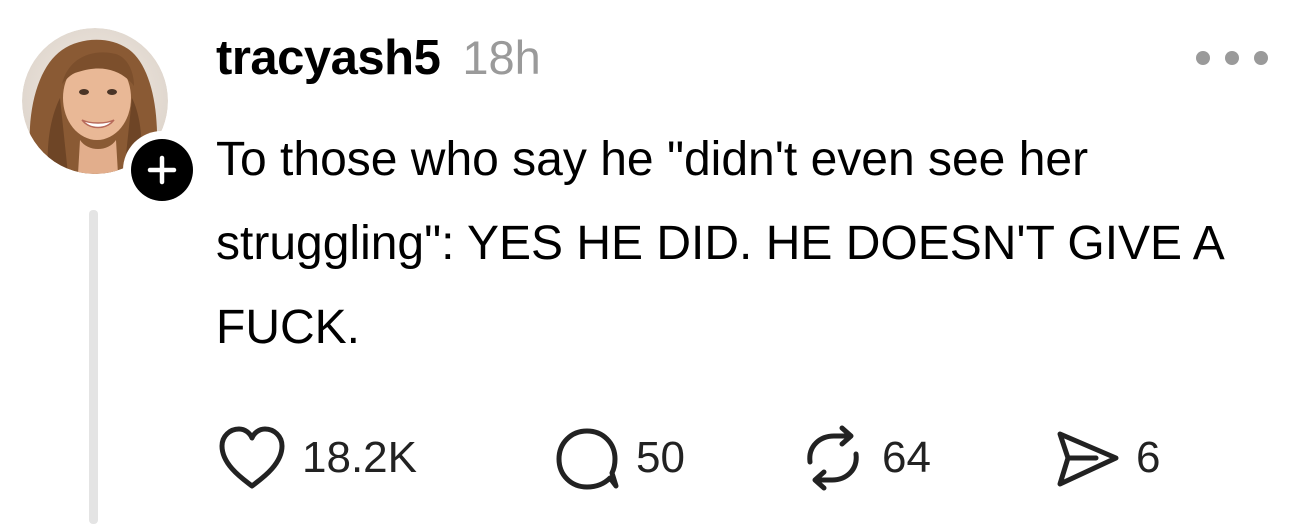 Image resolution: width=1300 pixels, height=524 pixels. I want to click on username: tracyash5, so click(328, 58).